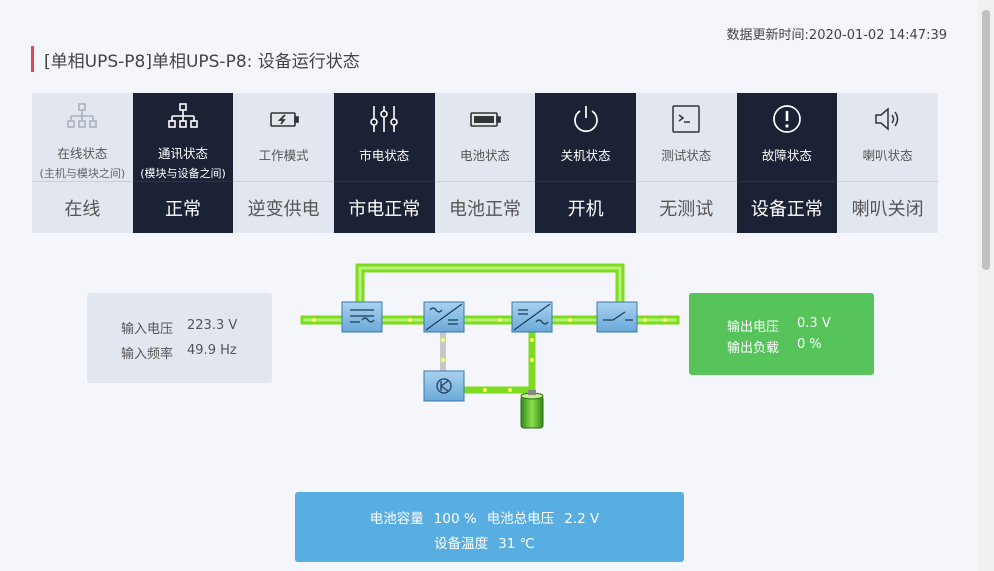  Describe the element at coordinates (32, 59) in the screenshot. I see `title-accent-bar` at that location.